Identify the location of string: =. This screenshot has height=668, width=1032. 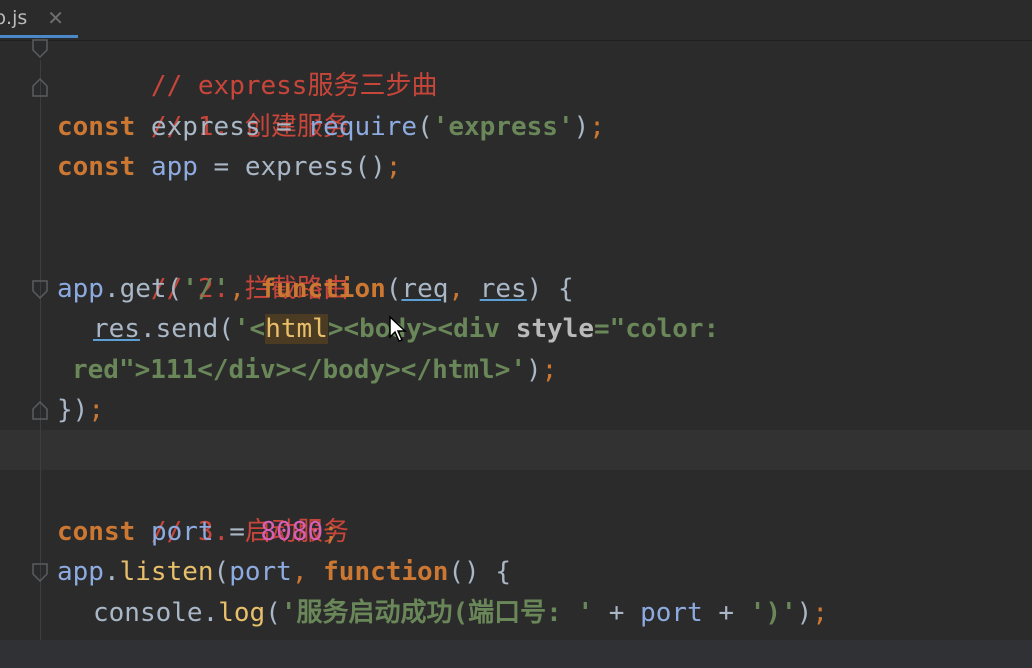
(601, 329).